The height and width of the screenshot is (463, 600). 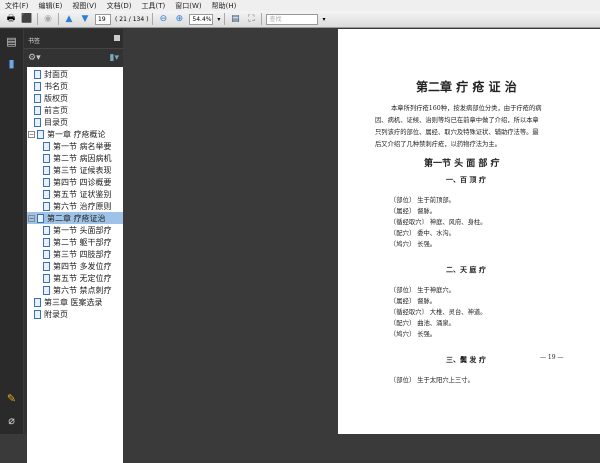 I want to click on page-number-input: 19, so click(x=103, y=19).